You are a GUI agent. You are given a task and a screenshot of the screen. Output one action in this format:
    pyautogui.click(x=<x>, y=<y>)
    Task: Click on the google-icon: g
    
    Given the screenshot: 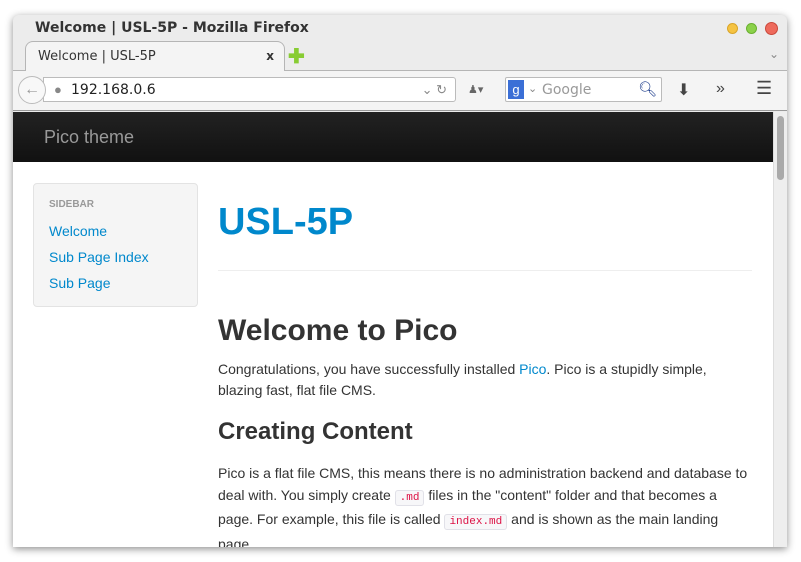 What is the action you would take?
    pyautogui.click(x=516, y=89)
    